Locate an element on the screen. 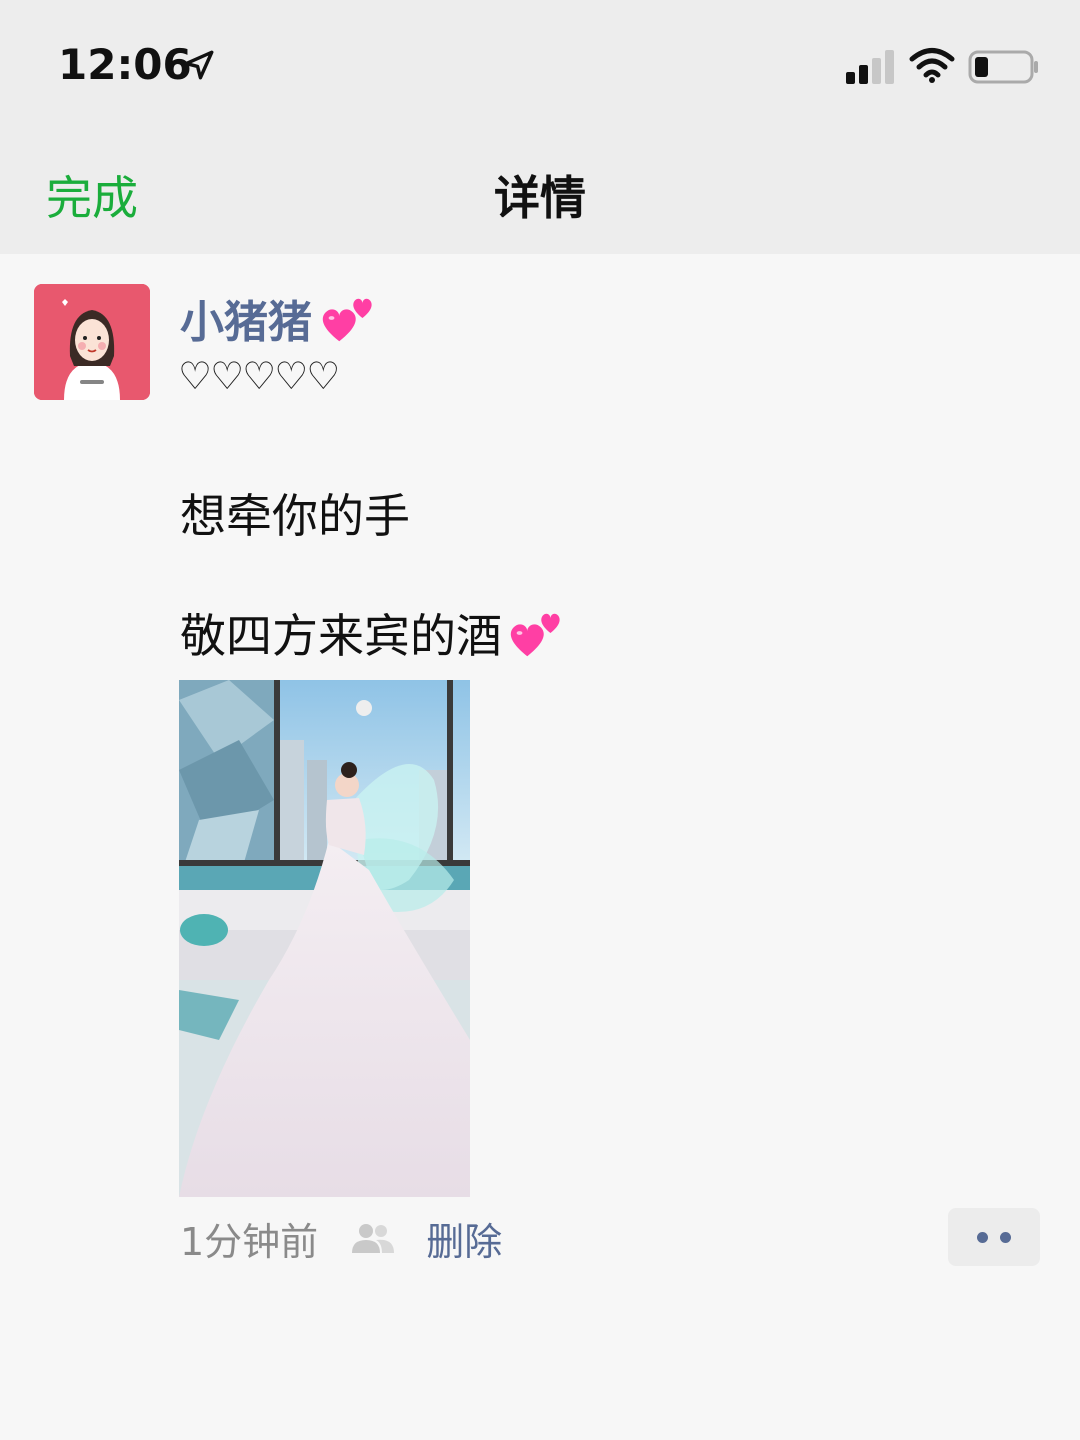 This screenshot has height=1440, width=1080. signal-icon is located at coordinates (870, 67).